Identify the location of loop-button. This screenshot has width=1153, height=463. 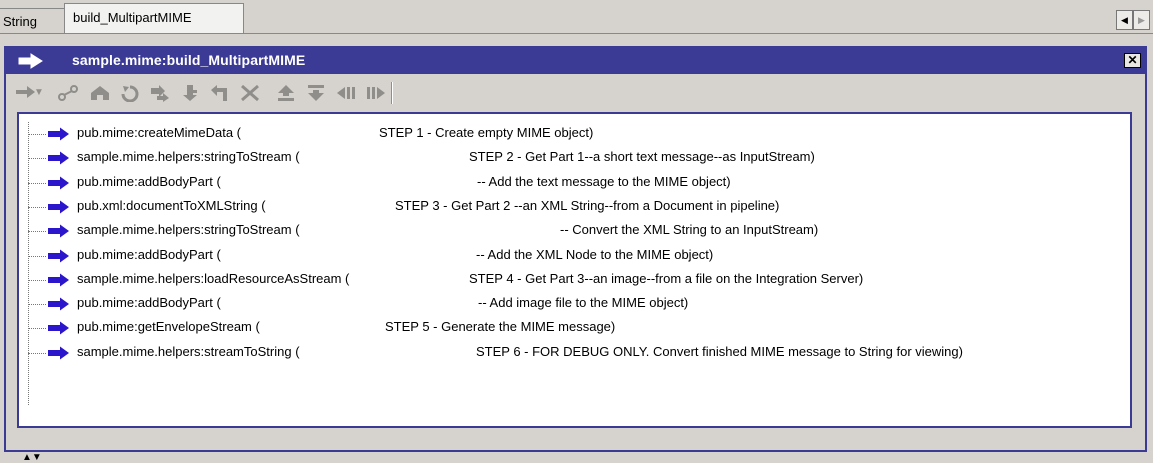
(130, 93).